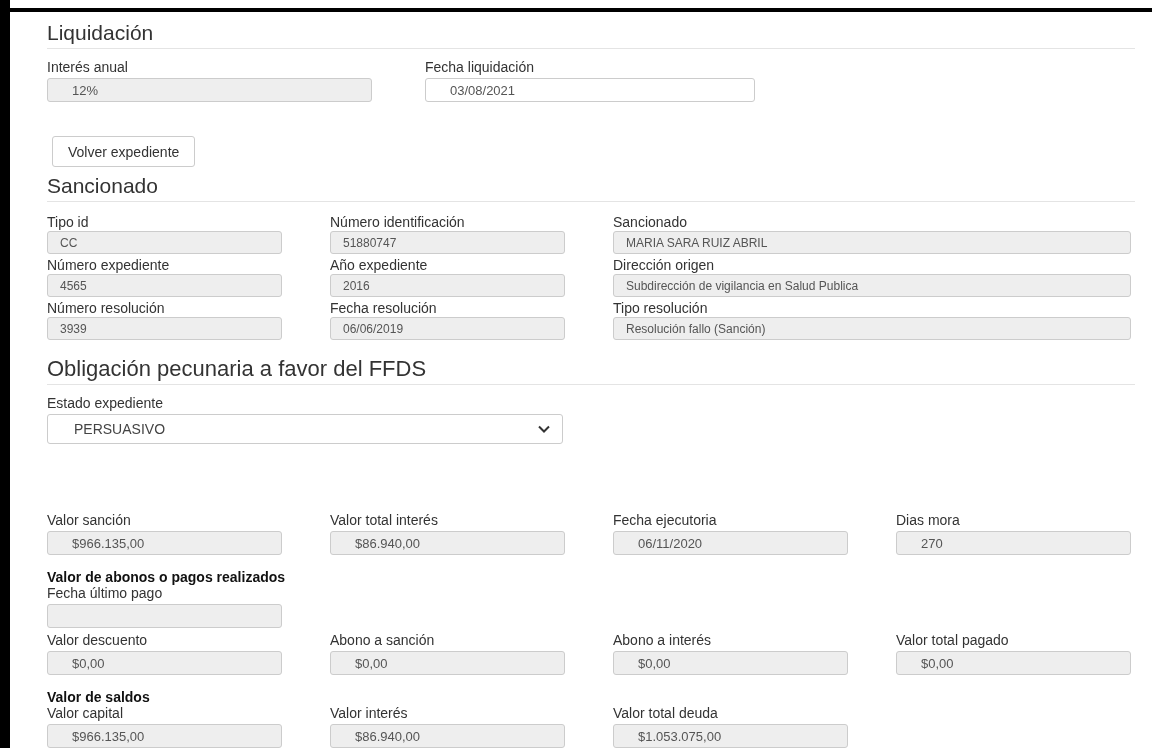  Describe the element at coordinates (953, 640) in the screenshot. I see `field-label: Valor total pagado` at that location.